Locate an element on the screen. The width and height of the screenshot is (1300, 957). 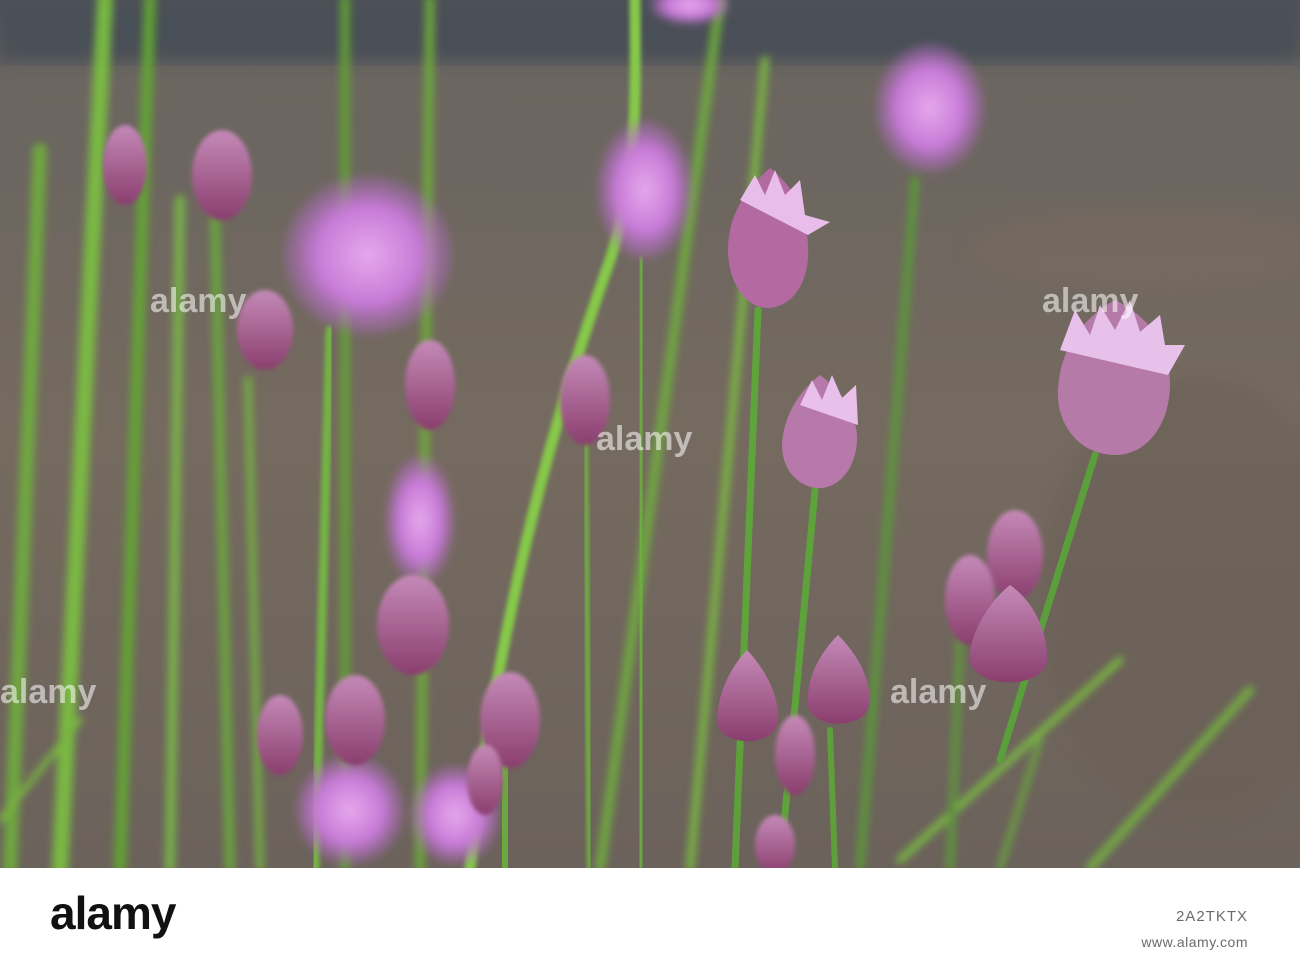
watermark-text-5: alamy is located at coordinates (938, 692).